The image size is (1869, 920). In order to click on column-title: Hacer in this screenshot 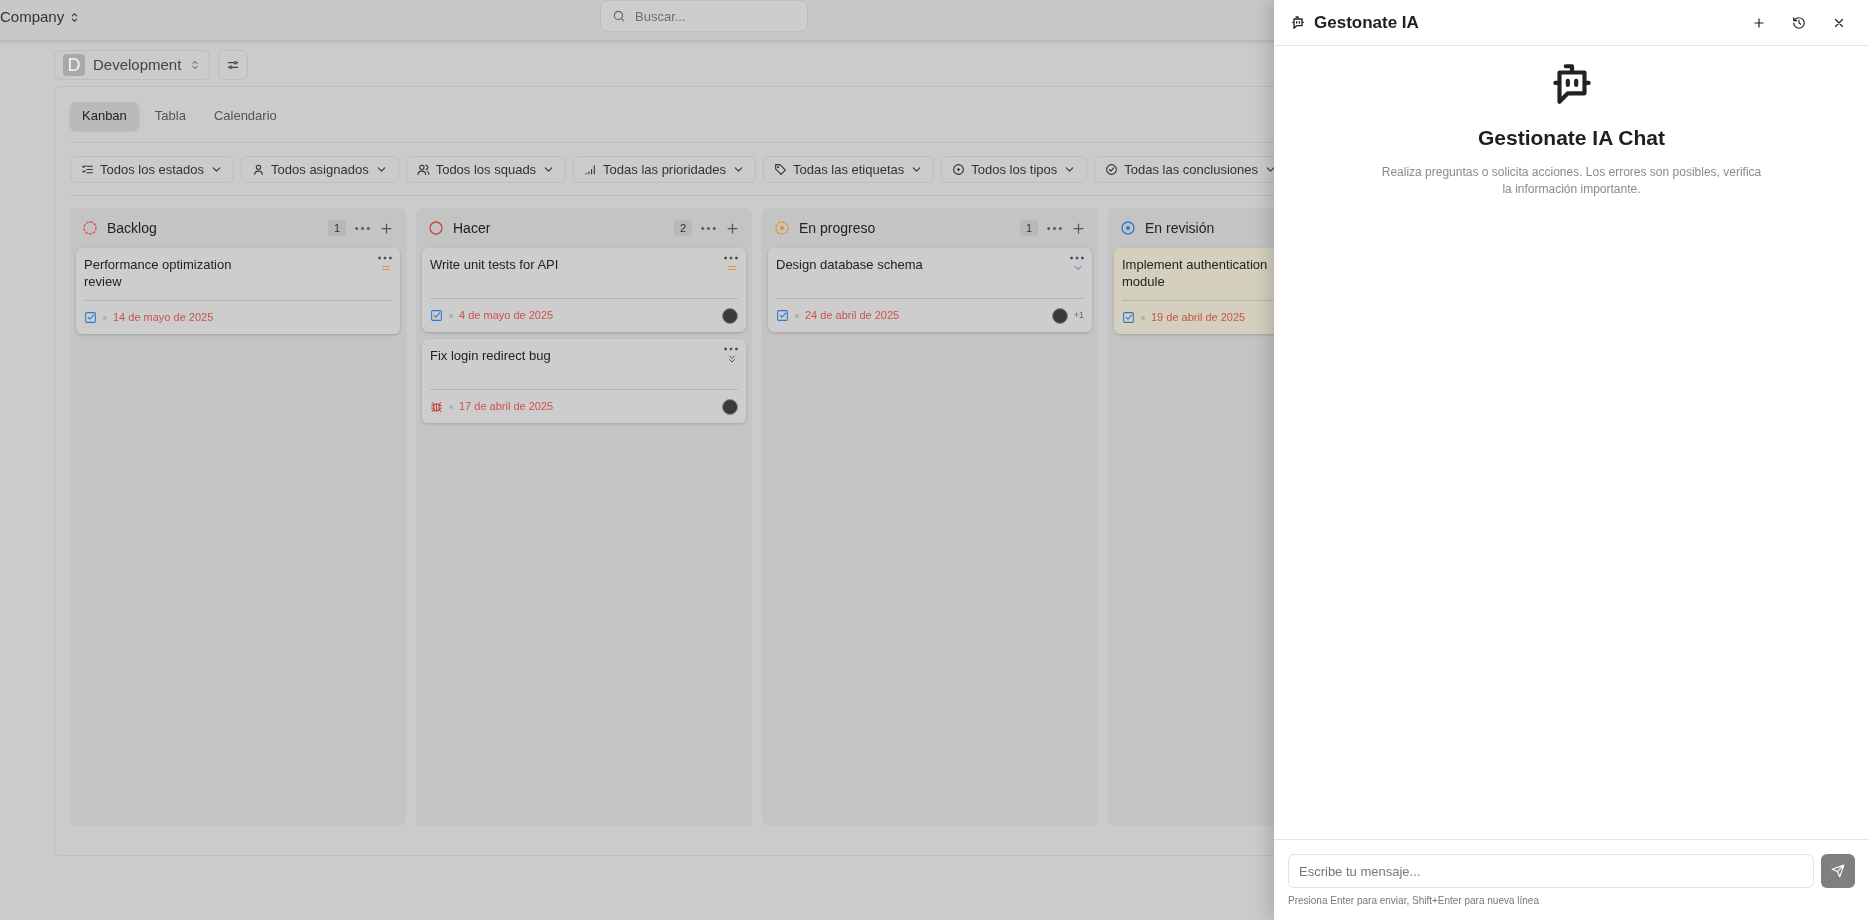, I will do `click(472, 228)`.